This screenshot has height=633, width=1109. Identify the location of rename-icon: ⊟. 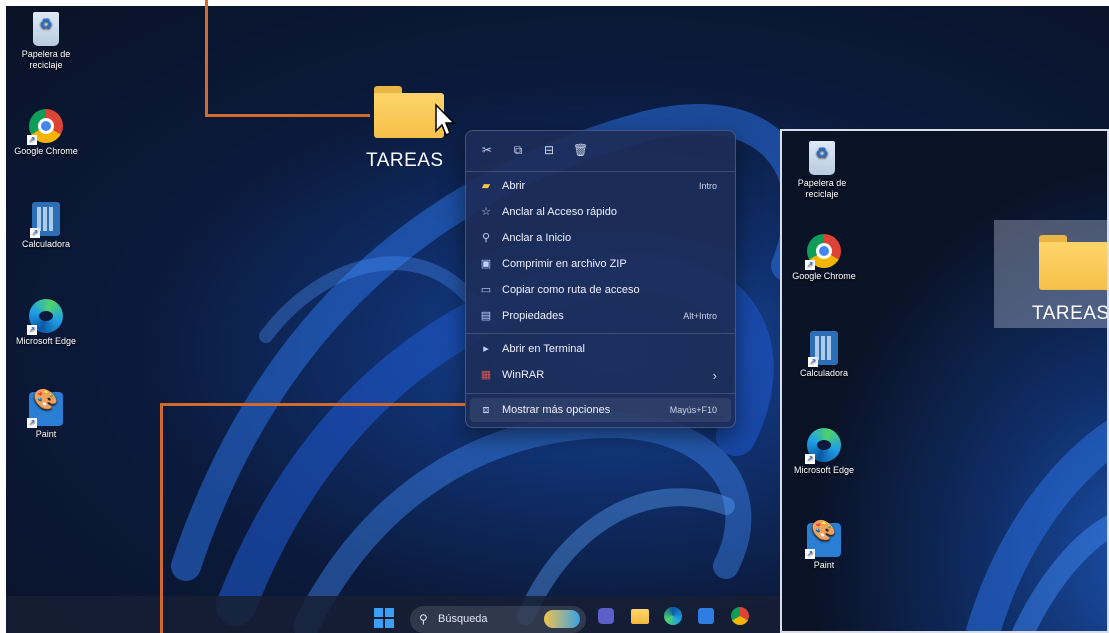
(549, 150).